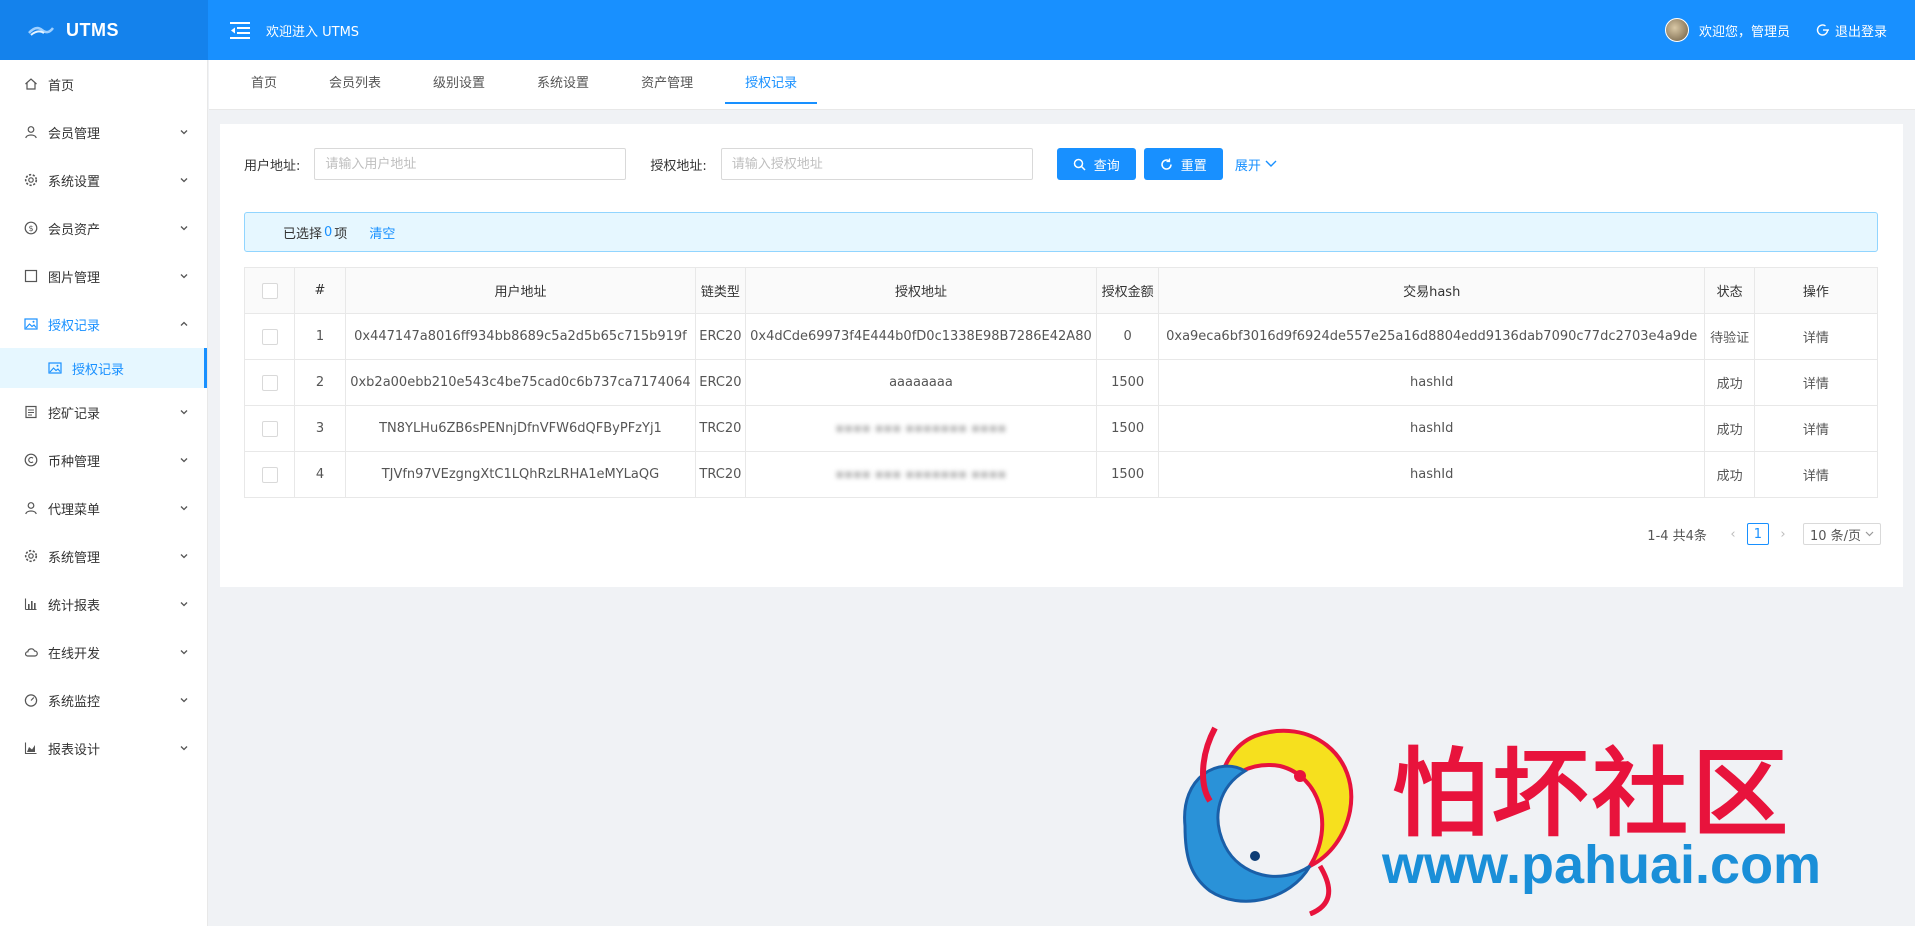 This screenshot has width=1915, height=926. What do you see at coordinates (720, 474) in the screenshot?
I see `cell-chain: TRC20` at bounding box center [720, 474].